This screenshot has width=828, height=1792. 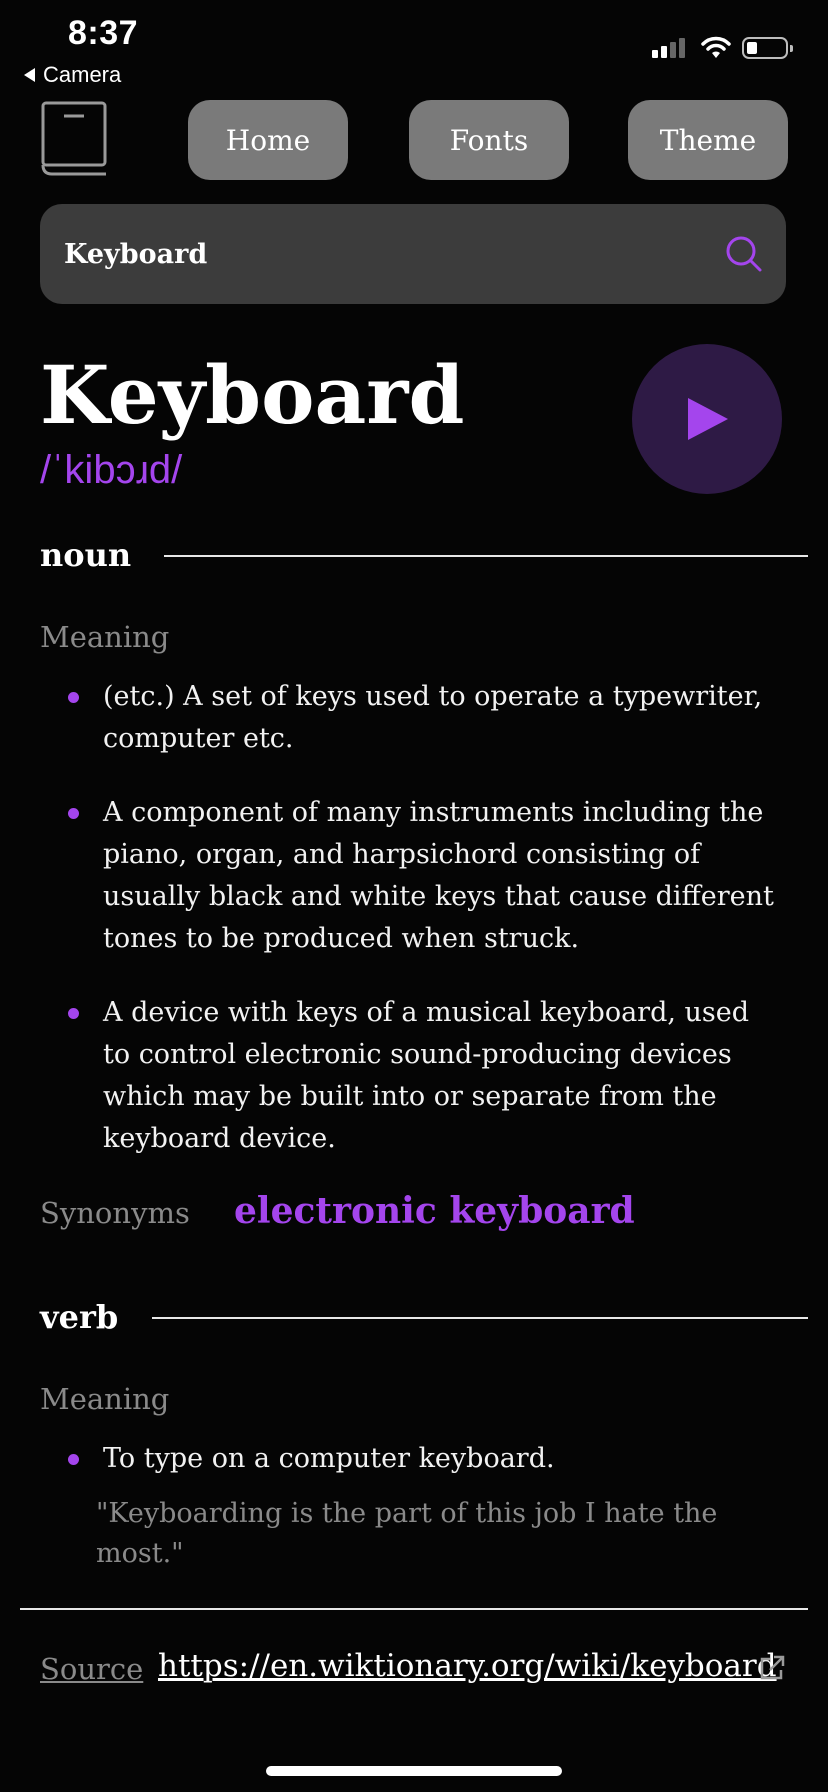 What do you see at coordinates (489, 140) in the screenshot?
I see `fonts-button: Fonts` at bounding box center [489, 140].